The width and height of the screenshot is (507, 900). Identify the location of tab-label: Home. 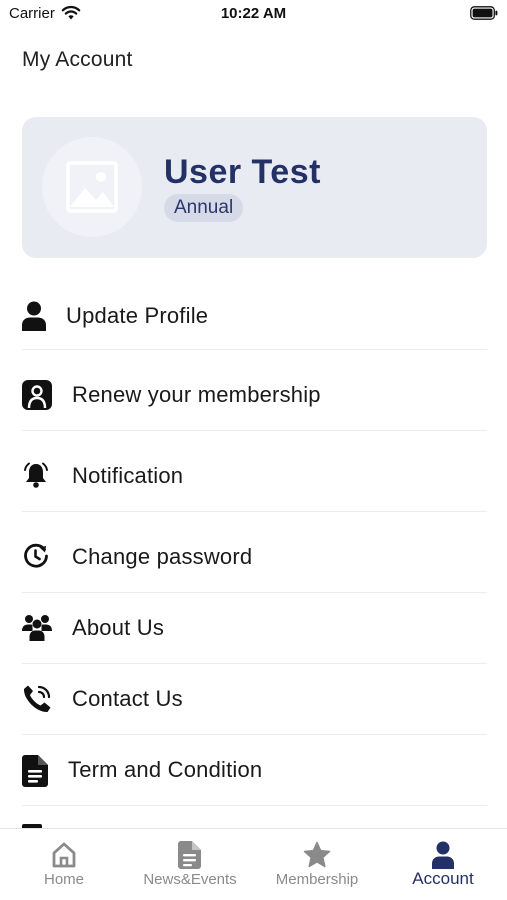
(63, 879).